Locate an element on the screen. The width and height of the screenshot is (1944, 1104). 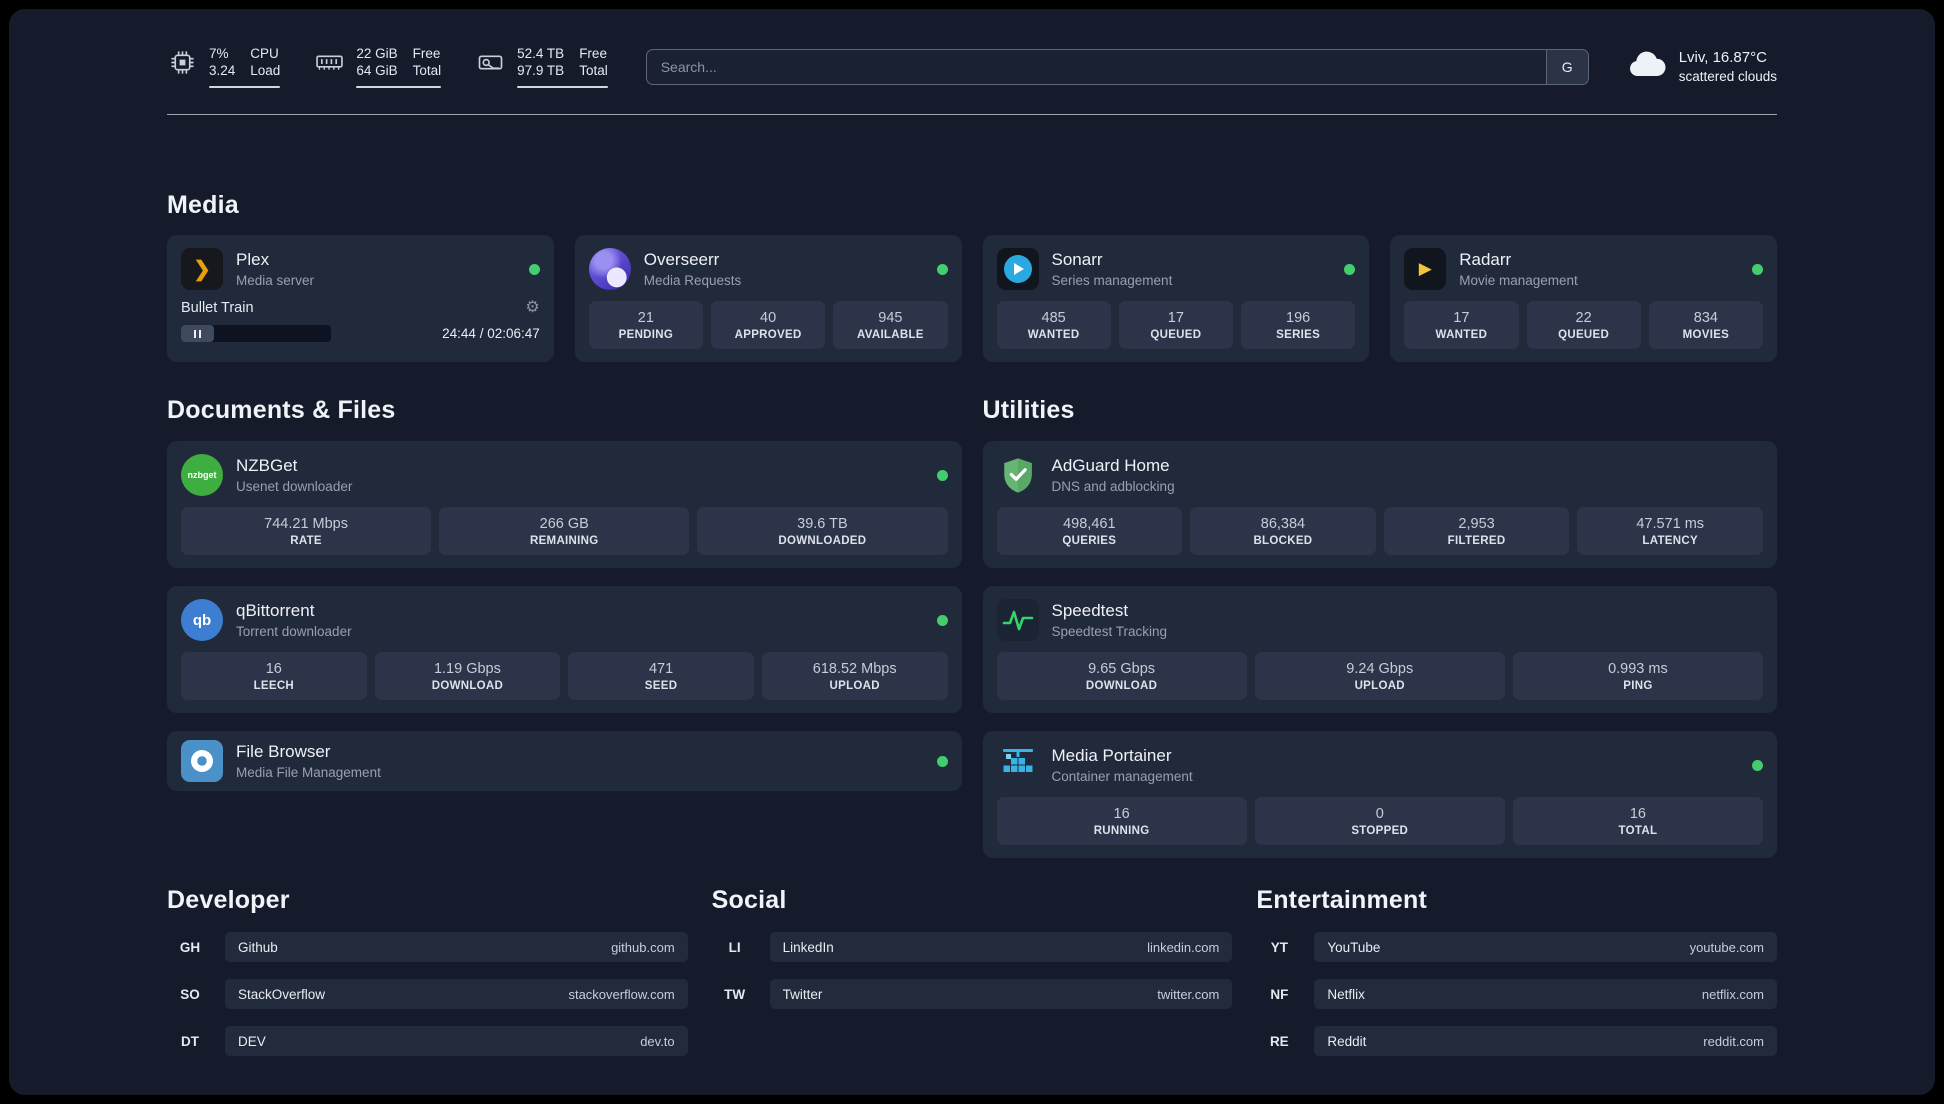
stat-tile-upload: 9.24 Gbps UPLOAD is located at coordinates (1379, 676).